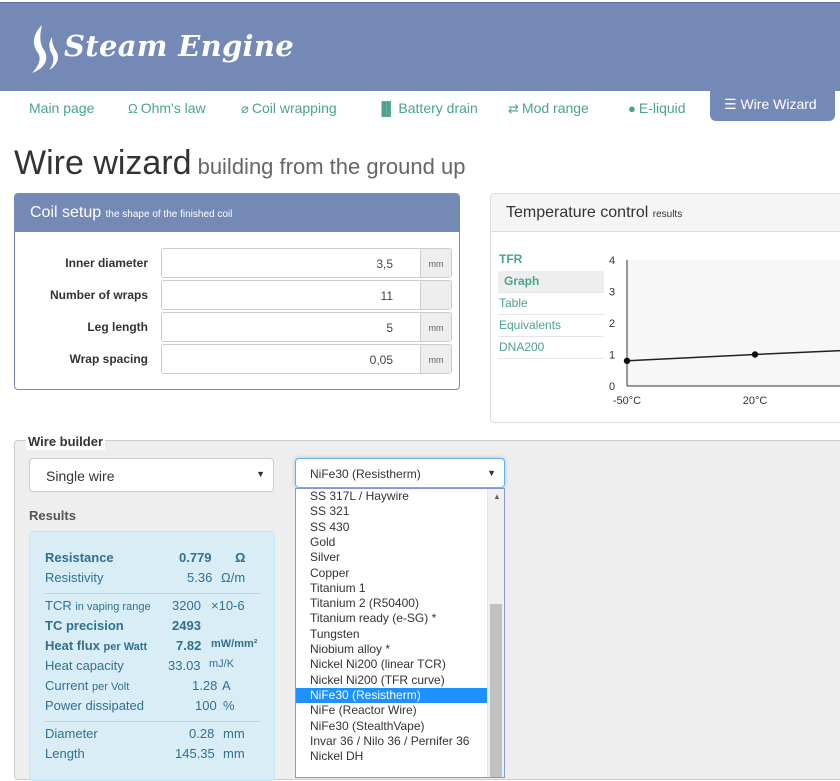 The height and width of the screenshot is (781, 840). What do you see at coordinates (291, 327) in the screenshot?
I see `leg-length-input: 5` at bounding box center [291, 327].